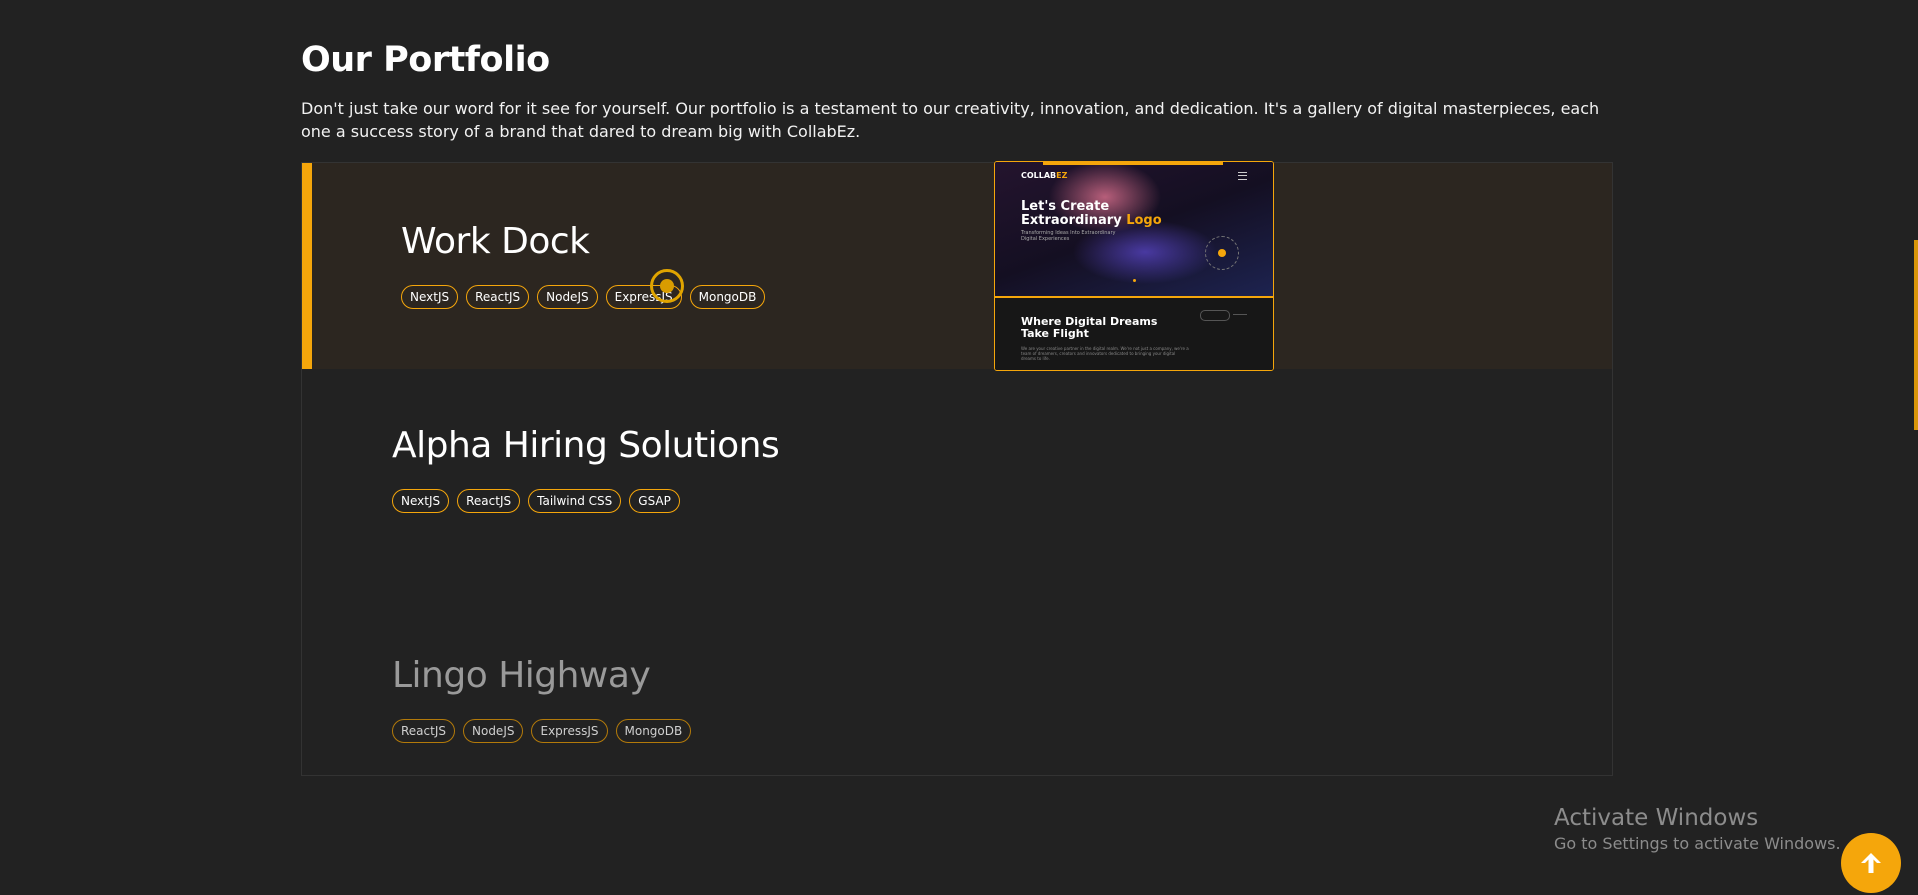 This screenshot has height=895, width=1918. I want to click on preview-headline-word: Extraordinary, so click(1071, 220).